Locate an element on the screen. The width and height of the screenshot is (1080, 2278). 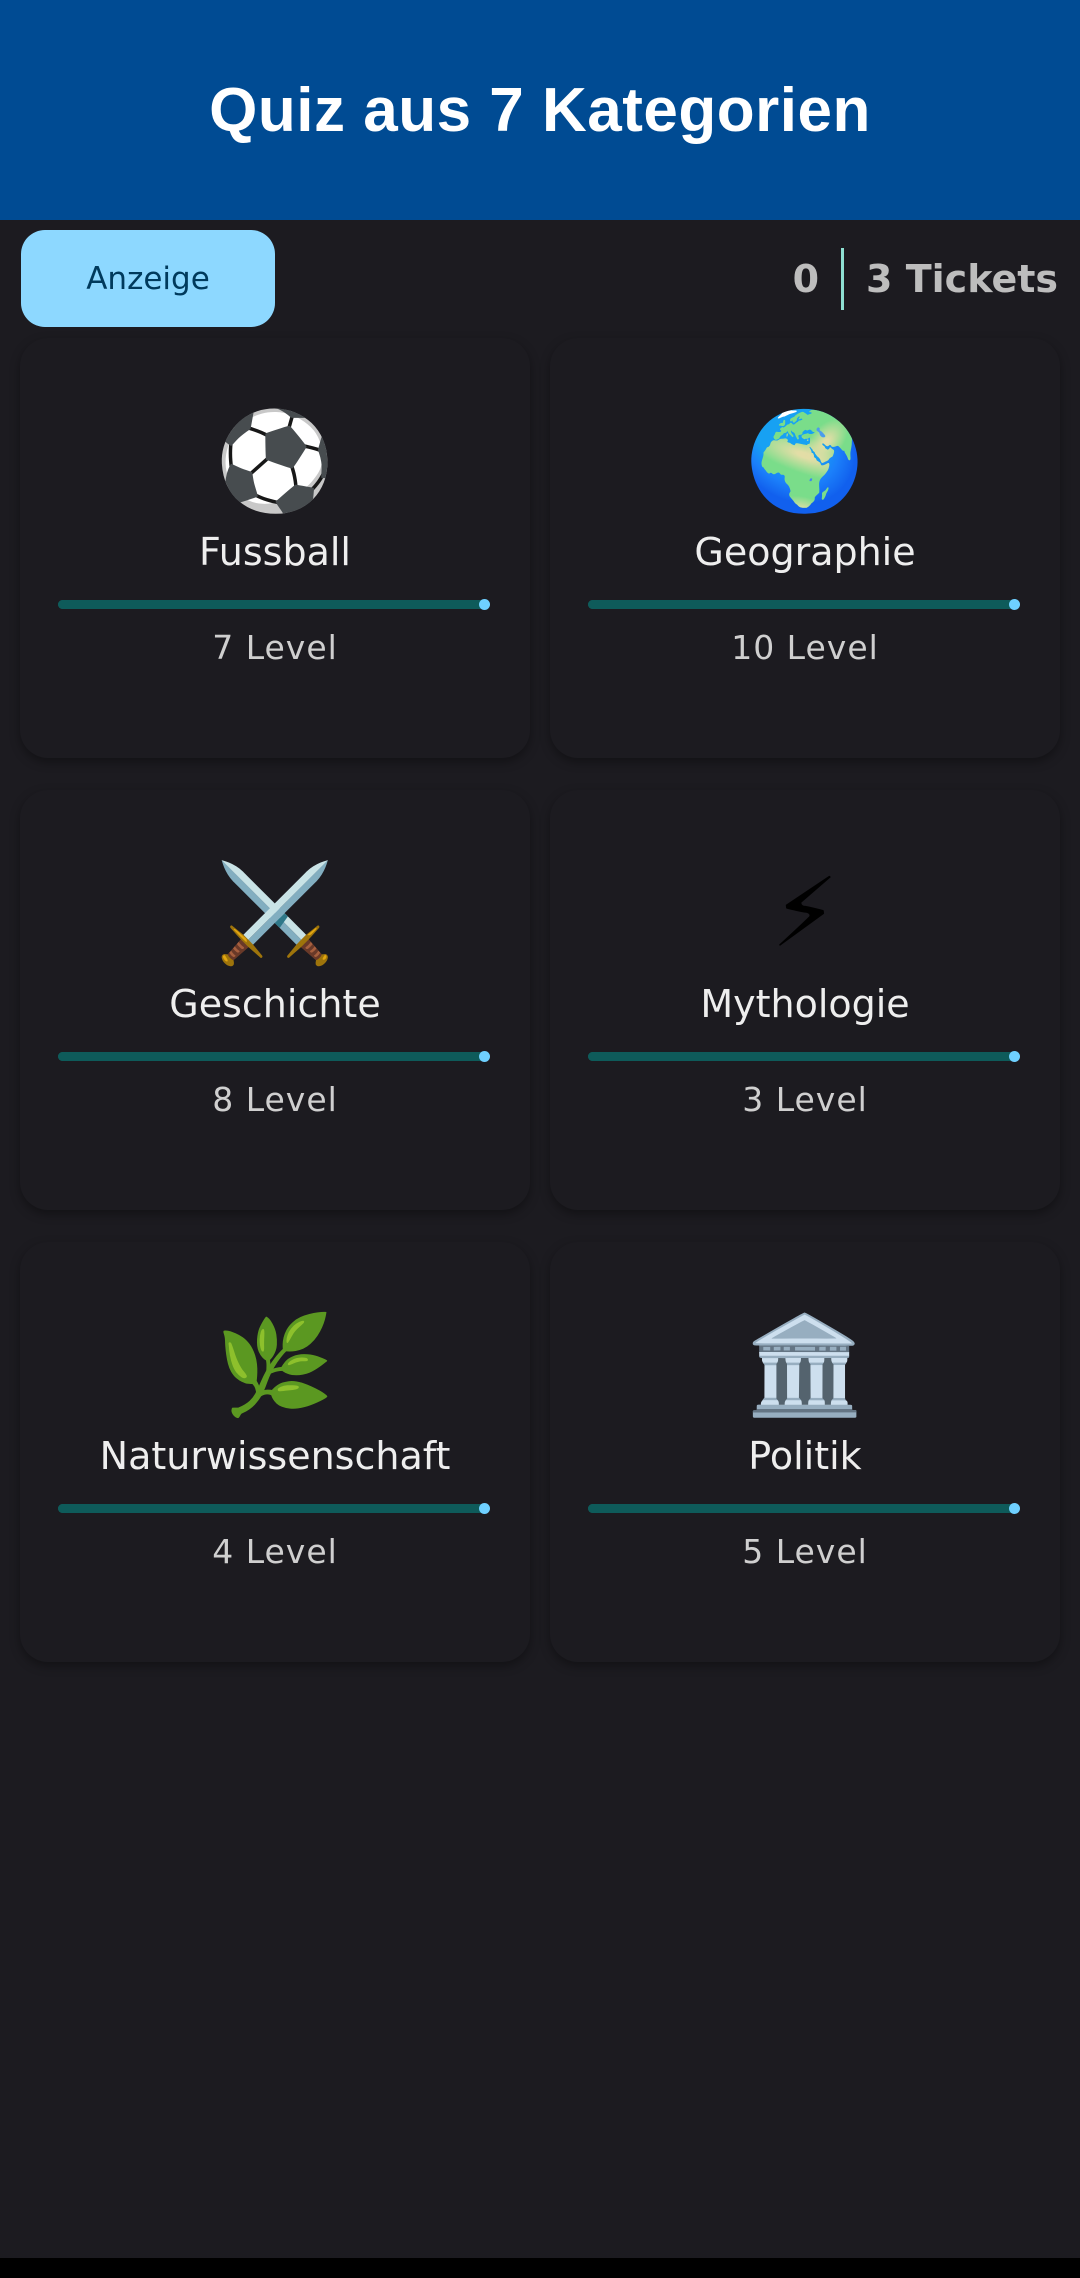
category-name: Fussball is located at coordinates (275, 552).